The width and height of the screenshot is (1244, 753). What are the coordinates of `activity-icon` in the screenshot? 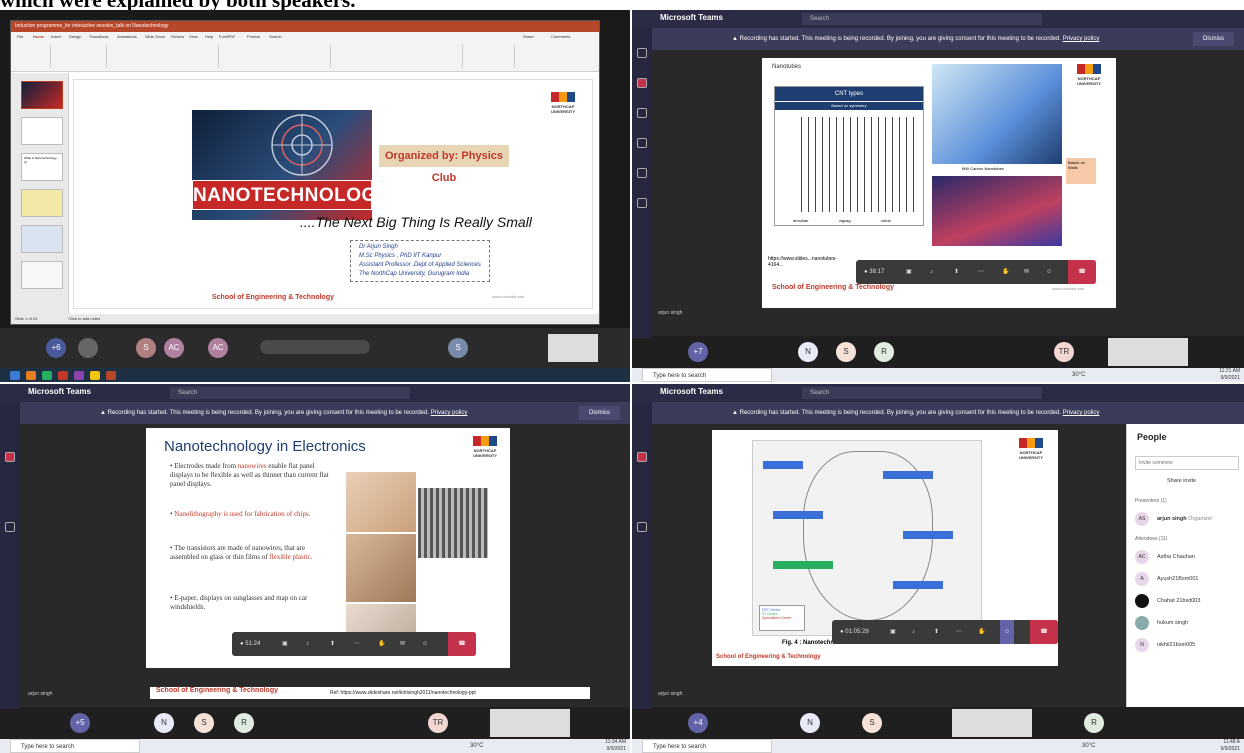 It's located at (642, 53).